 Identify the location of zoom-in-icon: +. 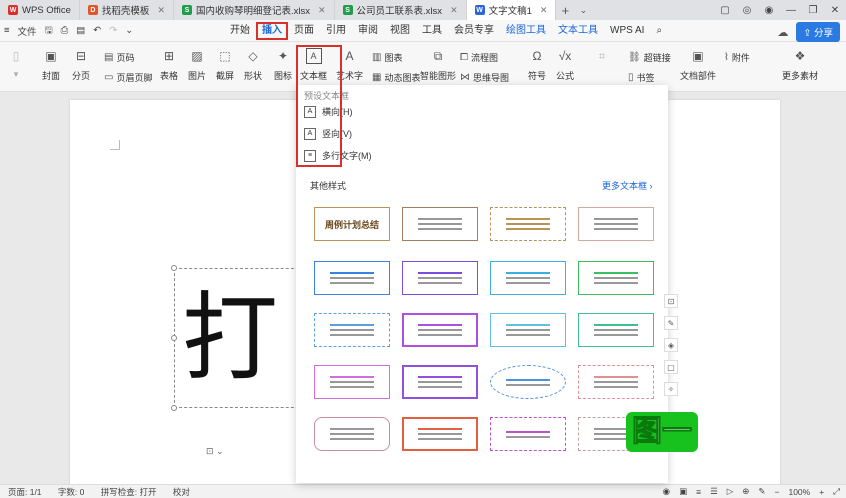
(821, 492).